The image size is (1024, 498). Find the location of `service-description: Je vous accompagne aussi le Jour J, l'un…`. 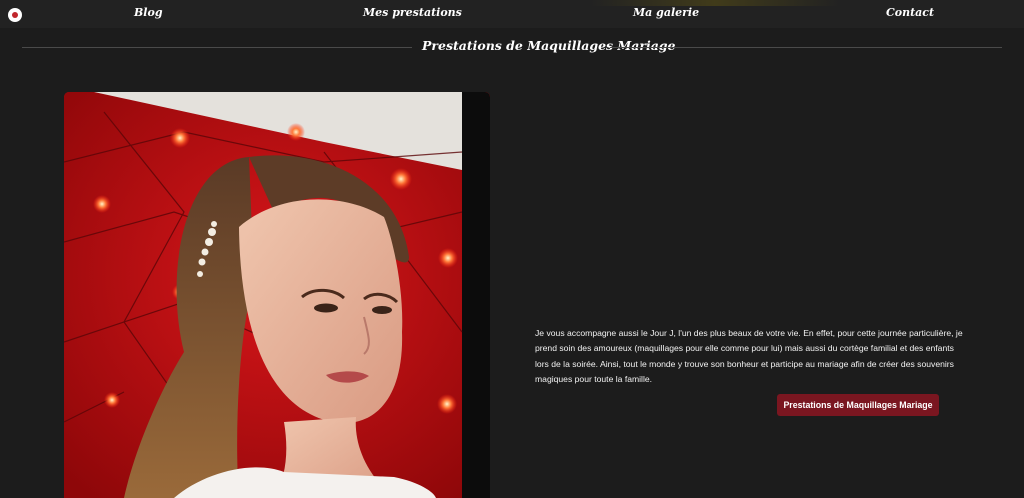

service-description: Je vous accompagne aussi le Jour J, l'un… is located at coordinates (749, 356).